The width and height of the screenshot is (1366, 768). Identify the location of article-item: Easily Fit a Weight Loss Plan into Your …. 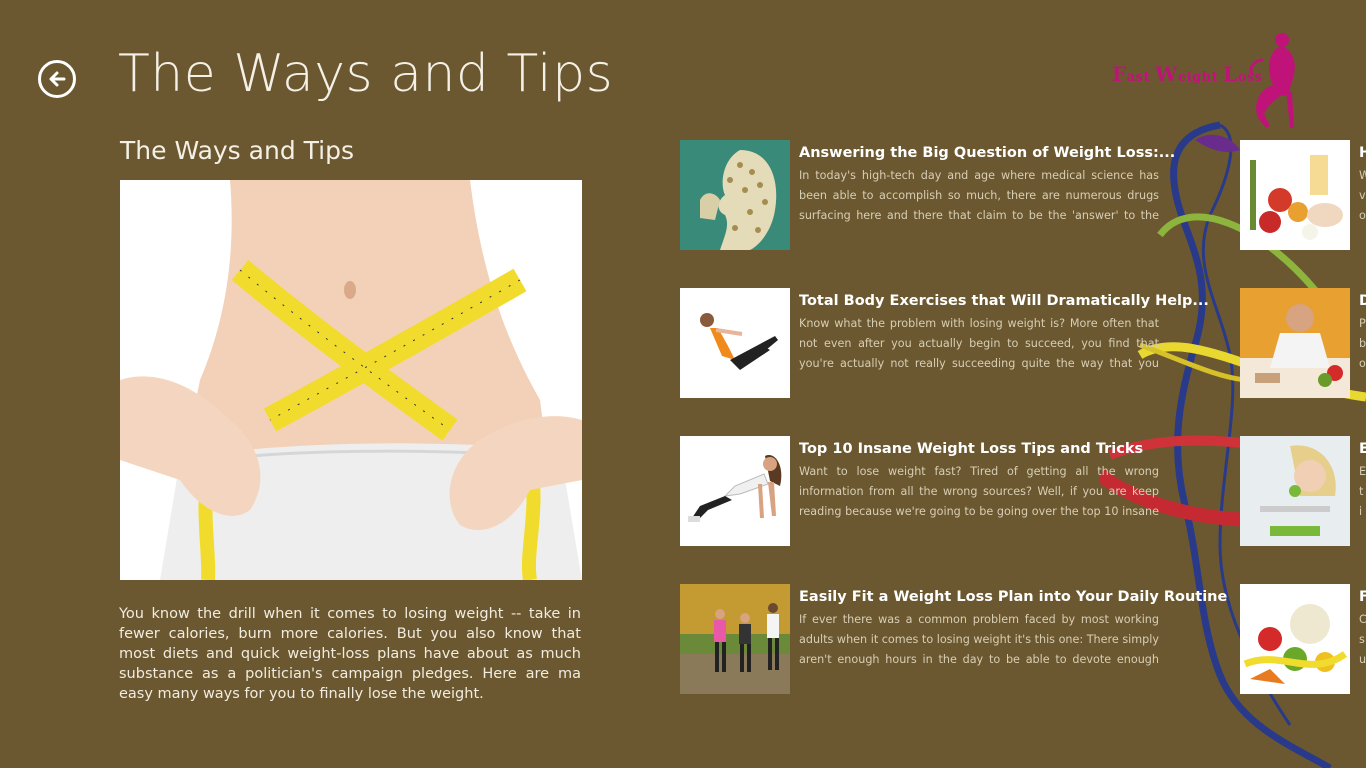
(953, 639).